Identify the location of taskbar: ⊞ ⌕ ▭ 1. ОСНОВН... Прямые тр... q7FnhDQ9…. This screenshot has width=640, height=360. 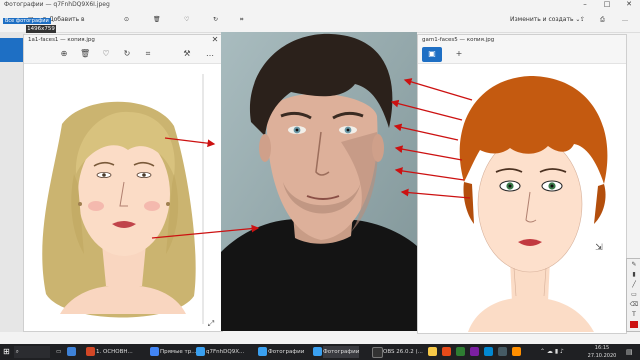
(320, 352).